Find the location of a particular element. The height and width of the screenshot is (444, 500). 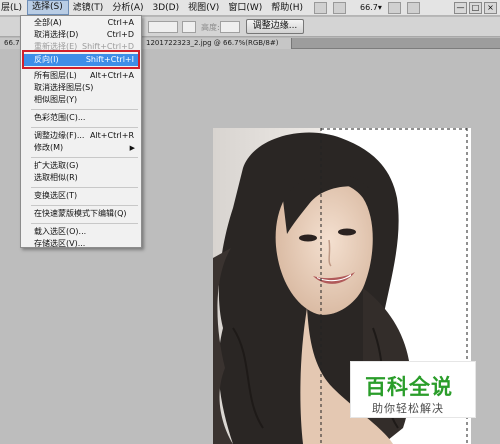

menu-item-label: 变换选区(T) is located at coordinates (56, 195).